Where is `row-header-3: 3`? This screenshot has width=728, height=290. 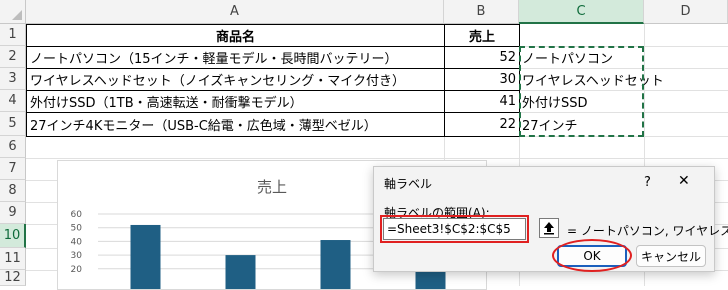
row-header-3: 3 is located at coordinates (13, 79).